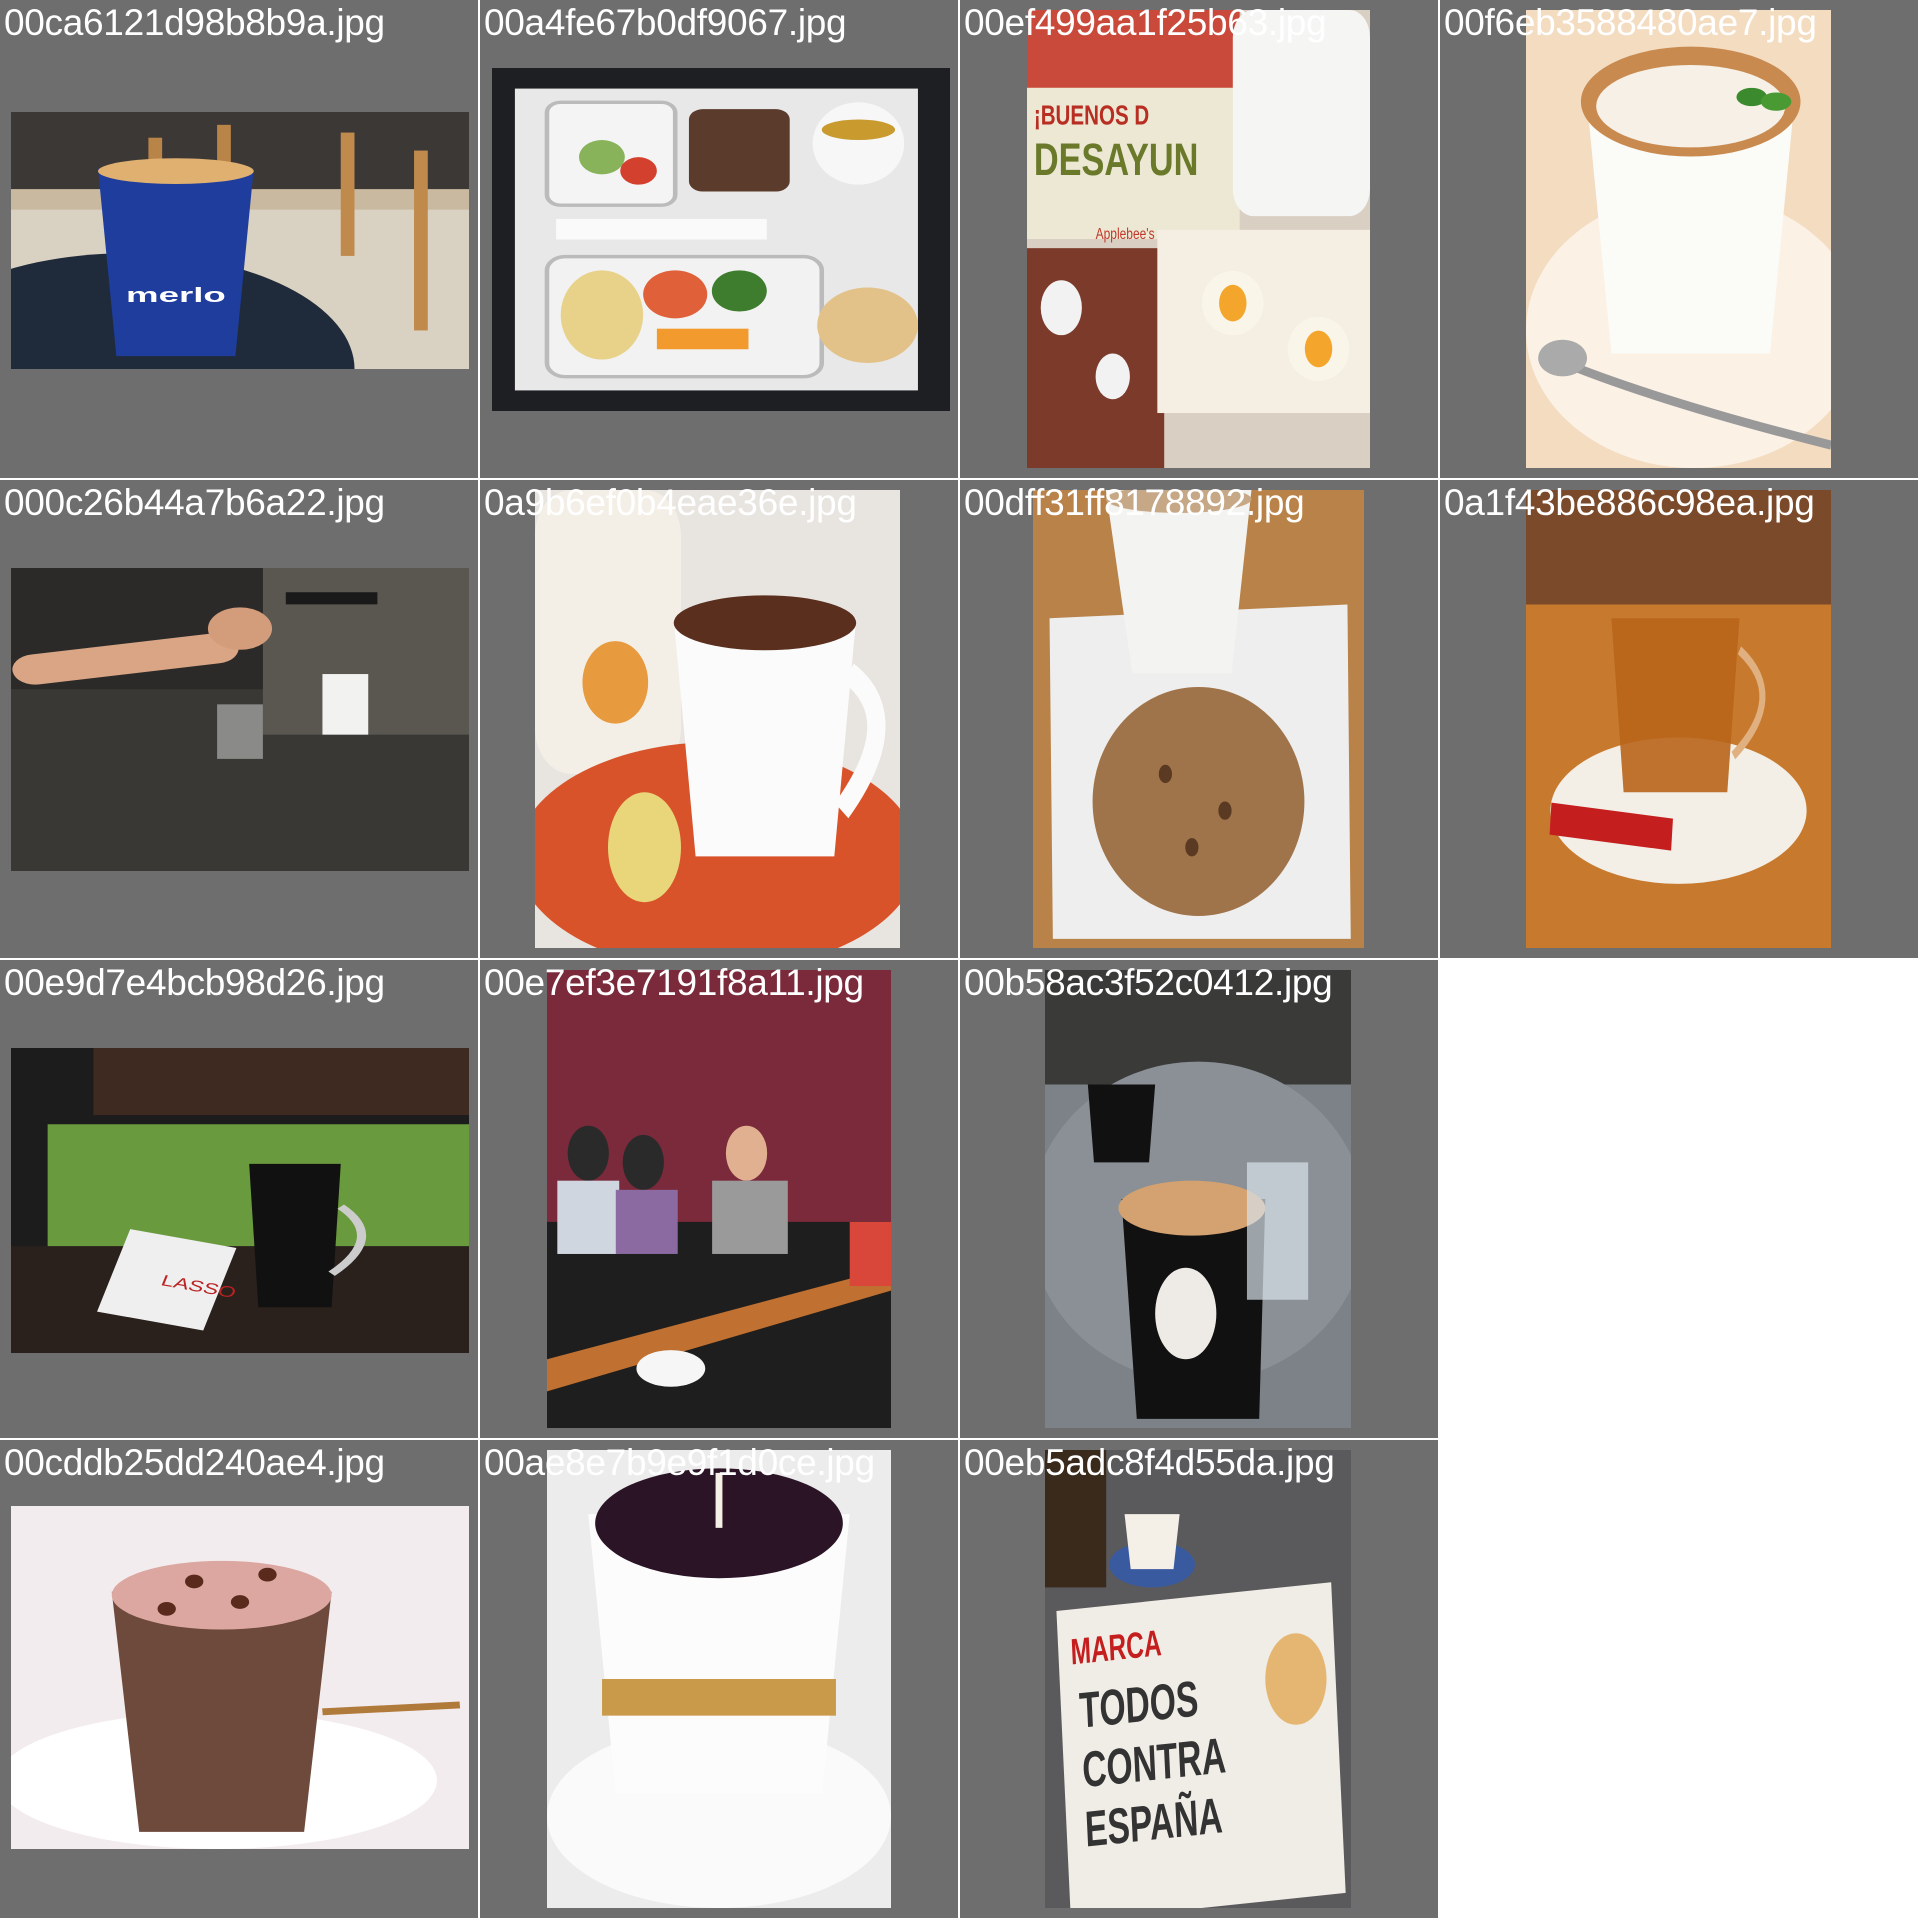 The width and height of the screenshot is (1920, 1920). I want to click on thumbnail-filename: 00e9d7e4bcb98d26.jpg, so click(194, 982).